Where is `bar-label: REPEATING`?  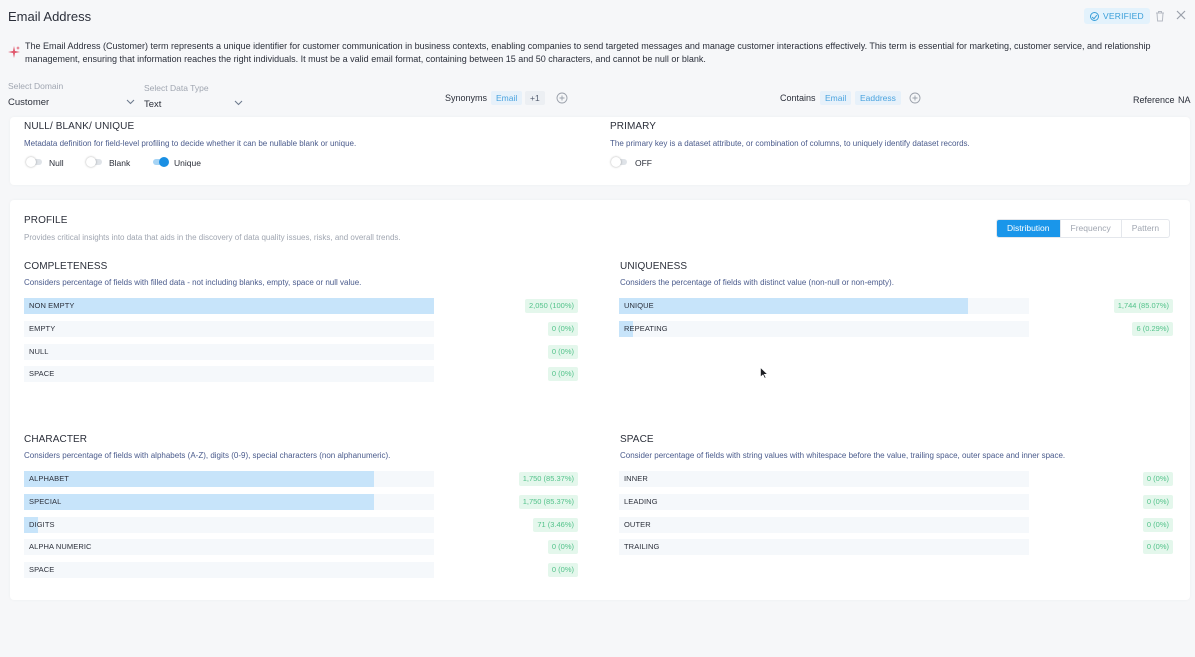 bar-label: REPEATING is located at coordinates (646, 328).